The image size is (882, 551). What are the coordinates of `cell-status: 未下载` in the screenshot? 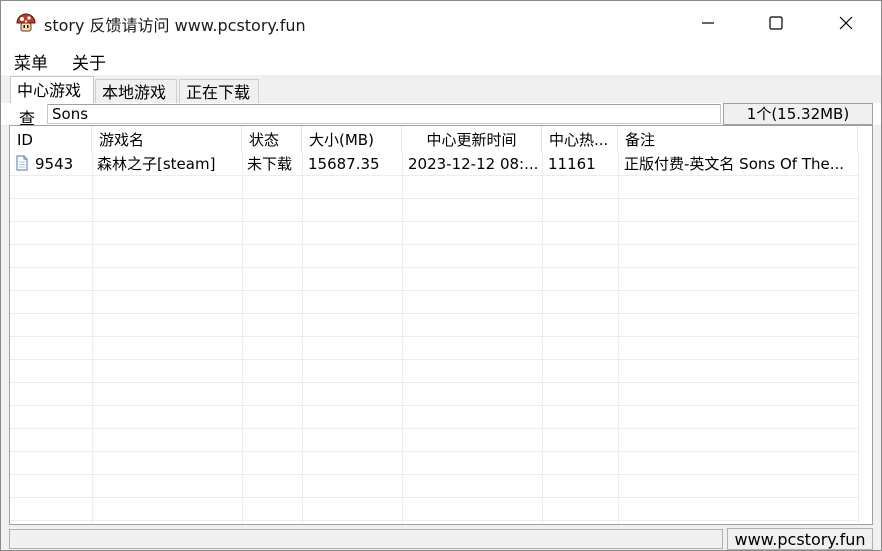 It's located at (270, 164).